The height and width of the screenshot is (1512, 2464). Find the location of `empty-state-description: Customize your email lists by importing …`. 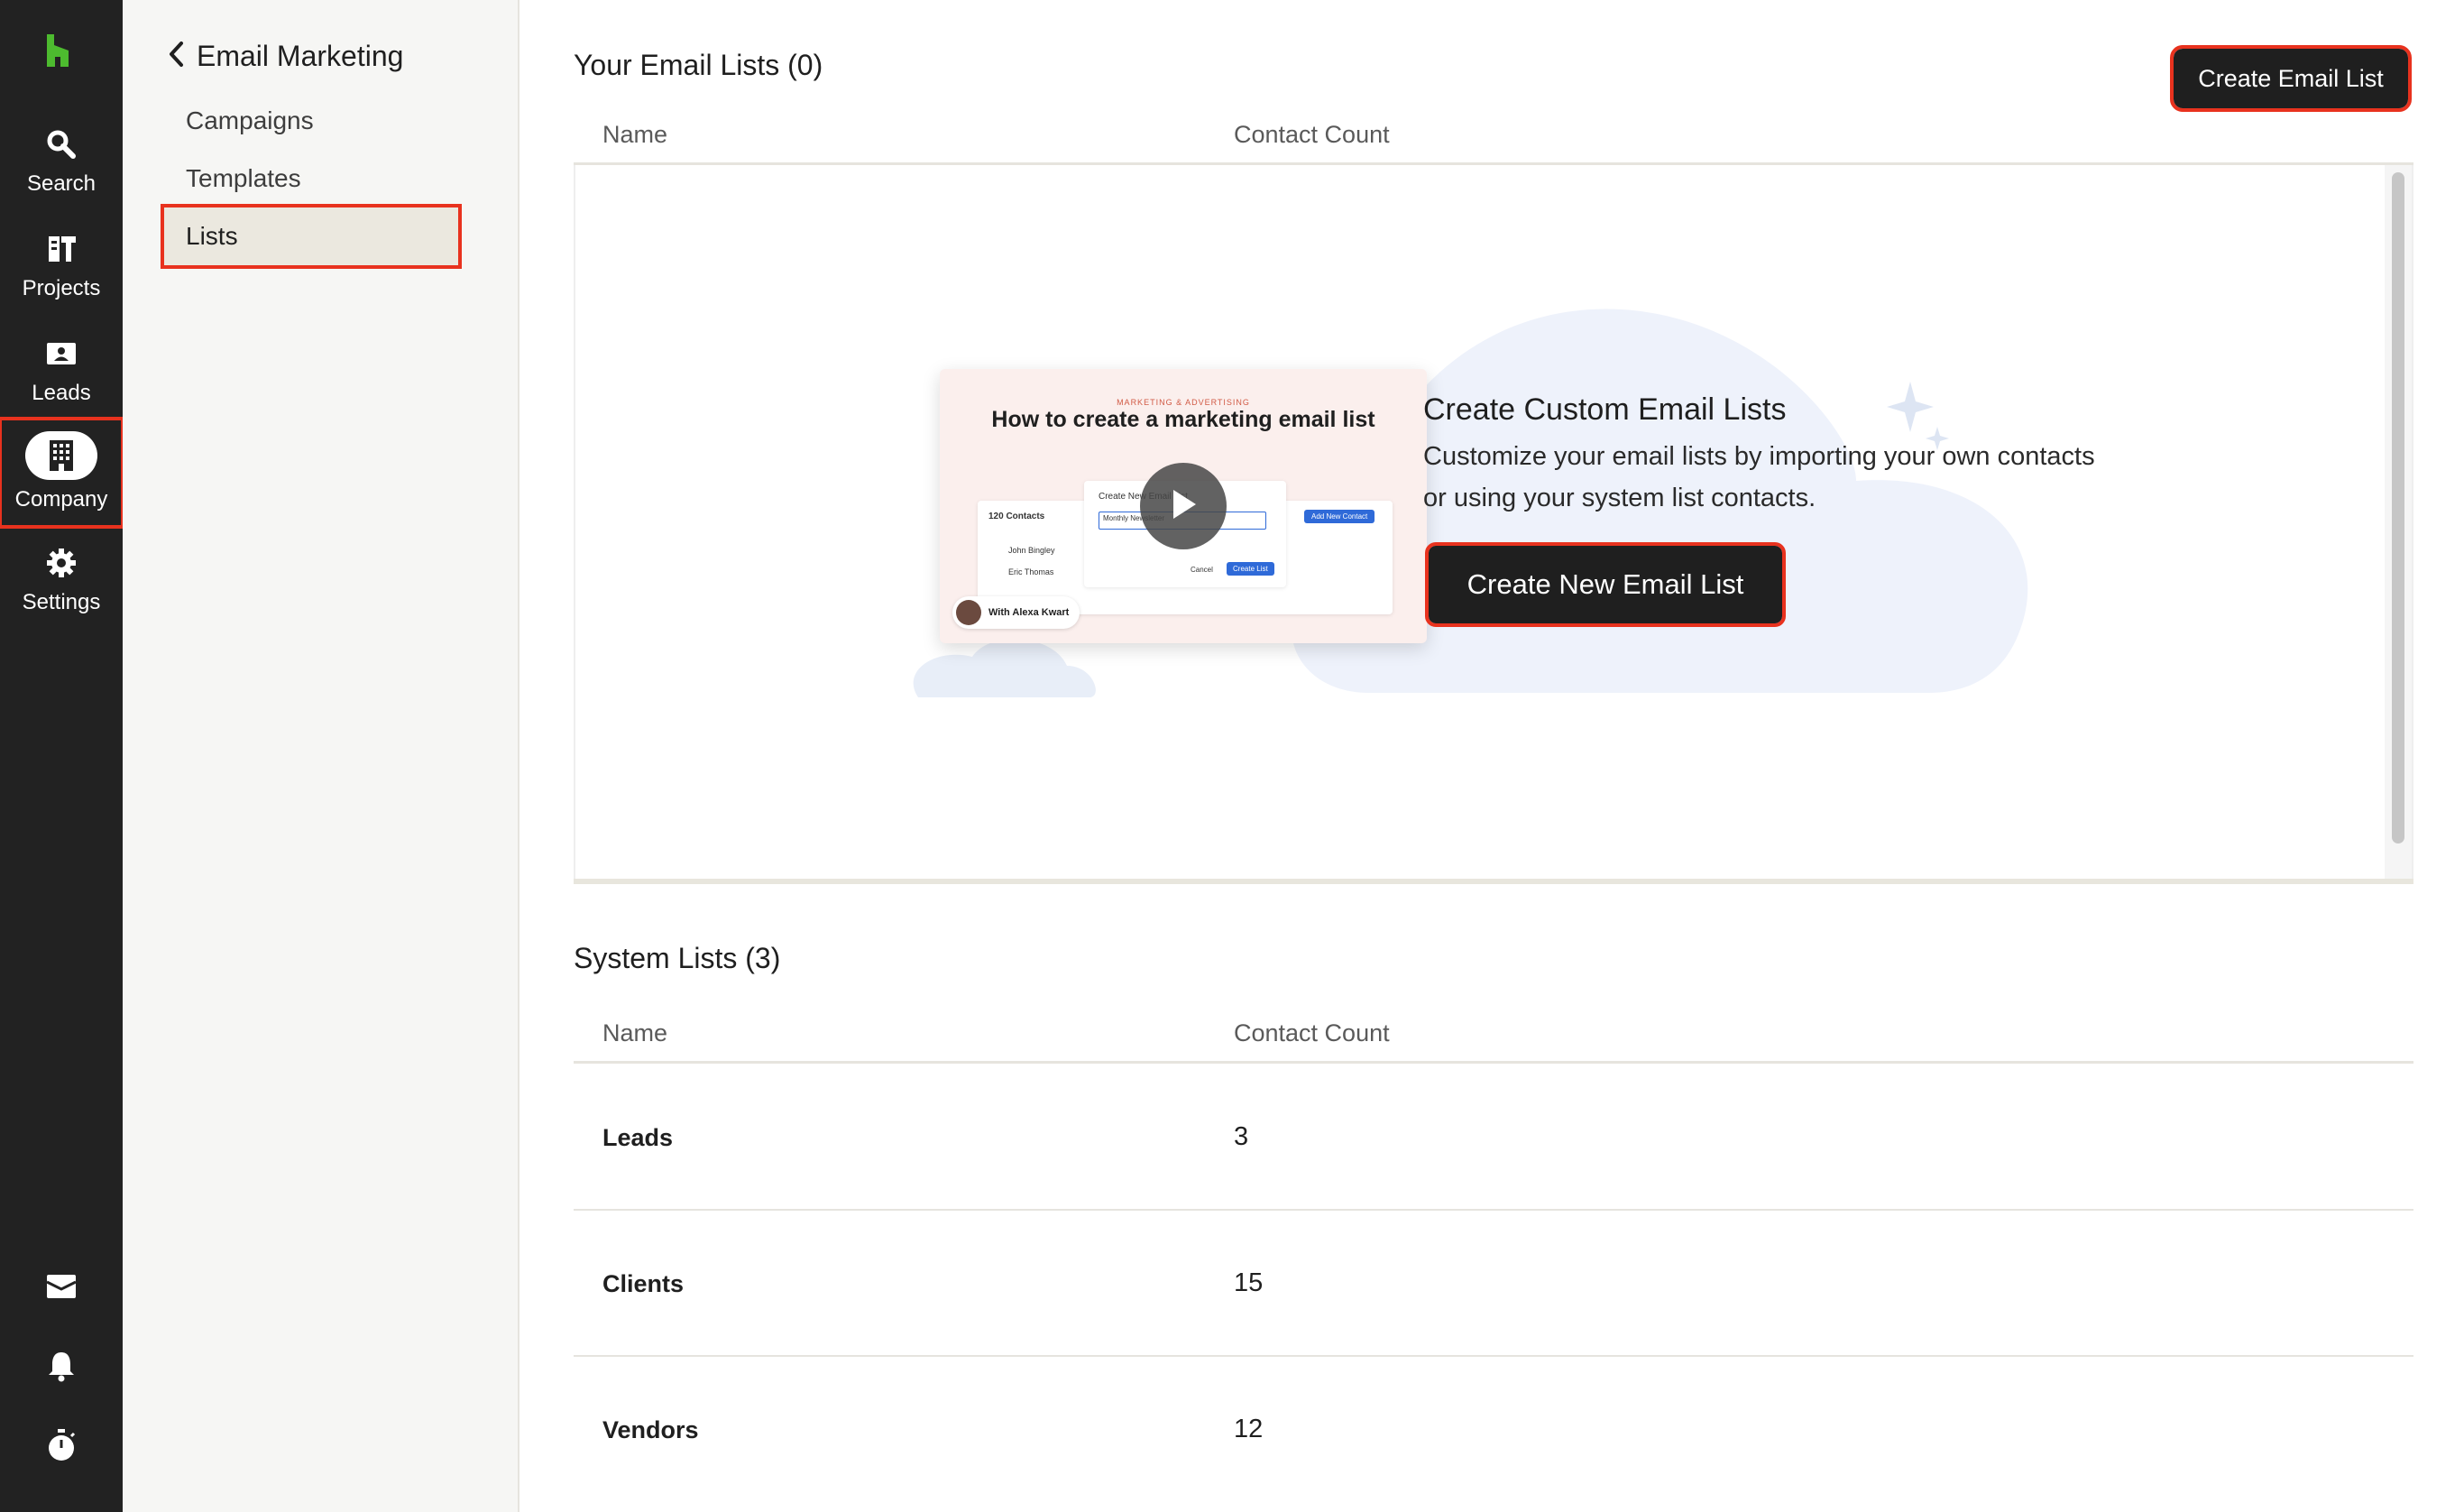

empty-state-description: Customize your email lists by importing … is located at coordinates (1759, 477).